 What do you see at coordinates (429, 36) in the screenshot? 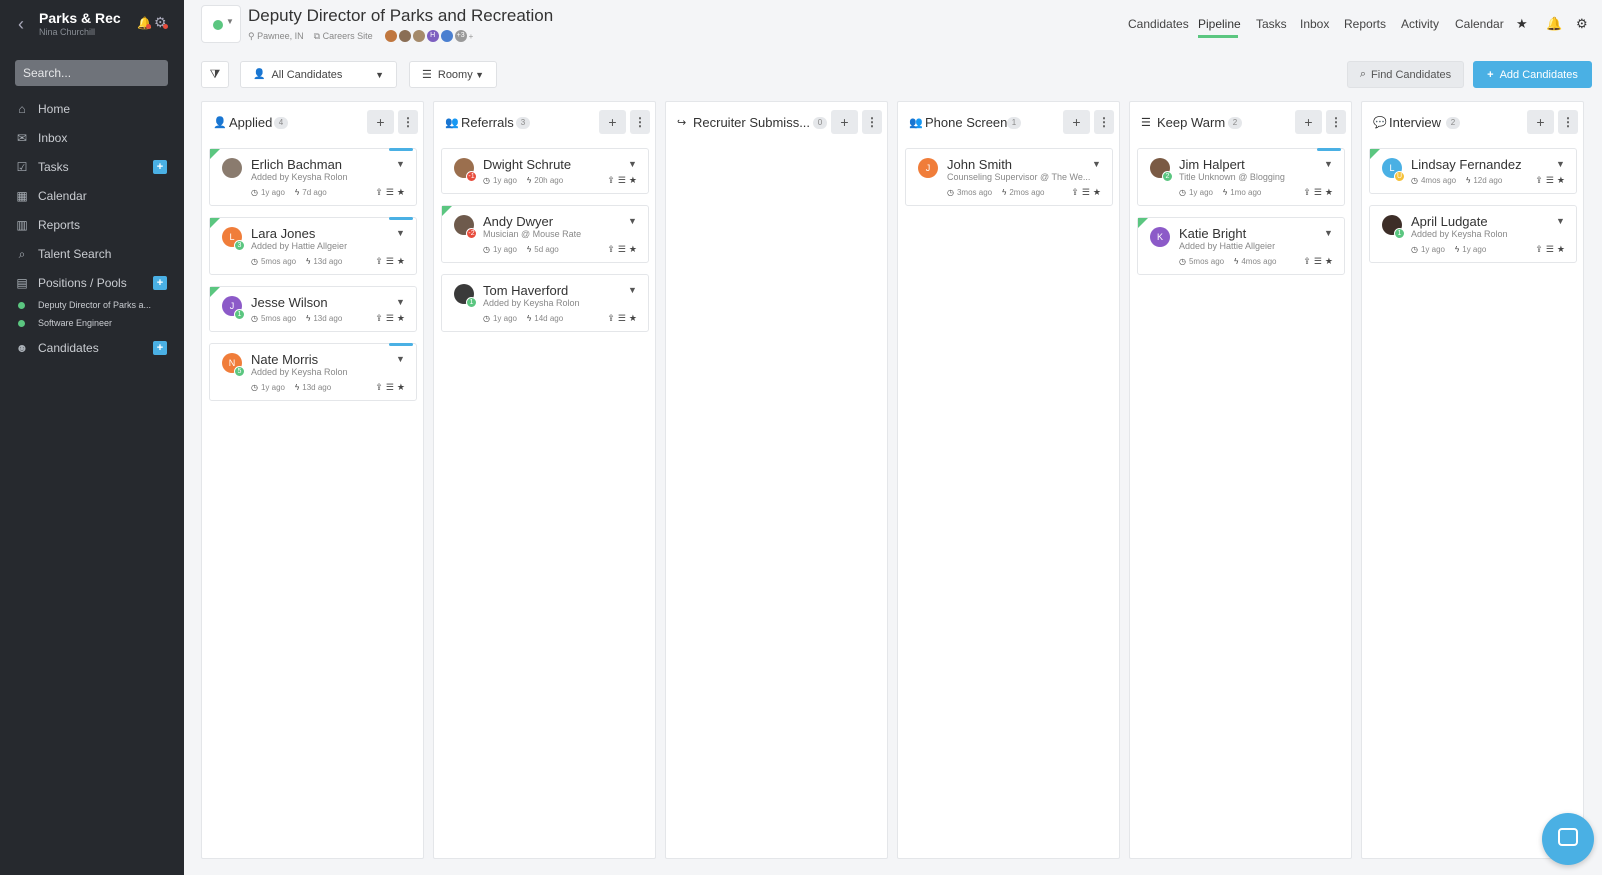
I see `hiring-team-avatars: H +3 +` at bounding box center [429, 36].